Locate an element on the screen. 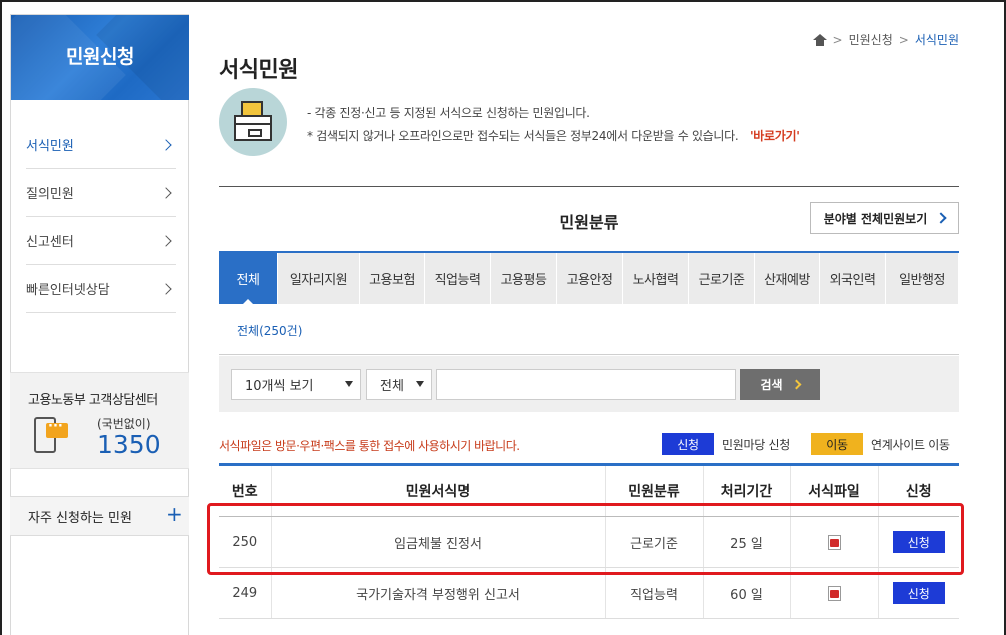  file-usage-warning: 서식파일은 방문·우편·팩스를 통한 접수에 사용하시기 바랍니다. is located at coordinates (369, 446).